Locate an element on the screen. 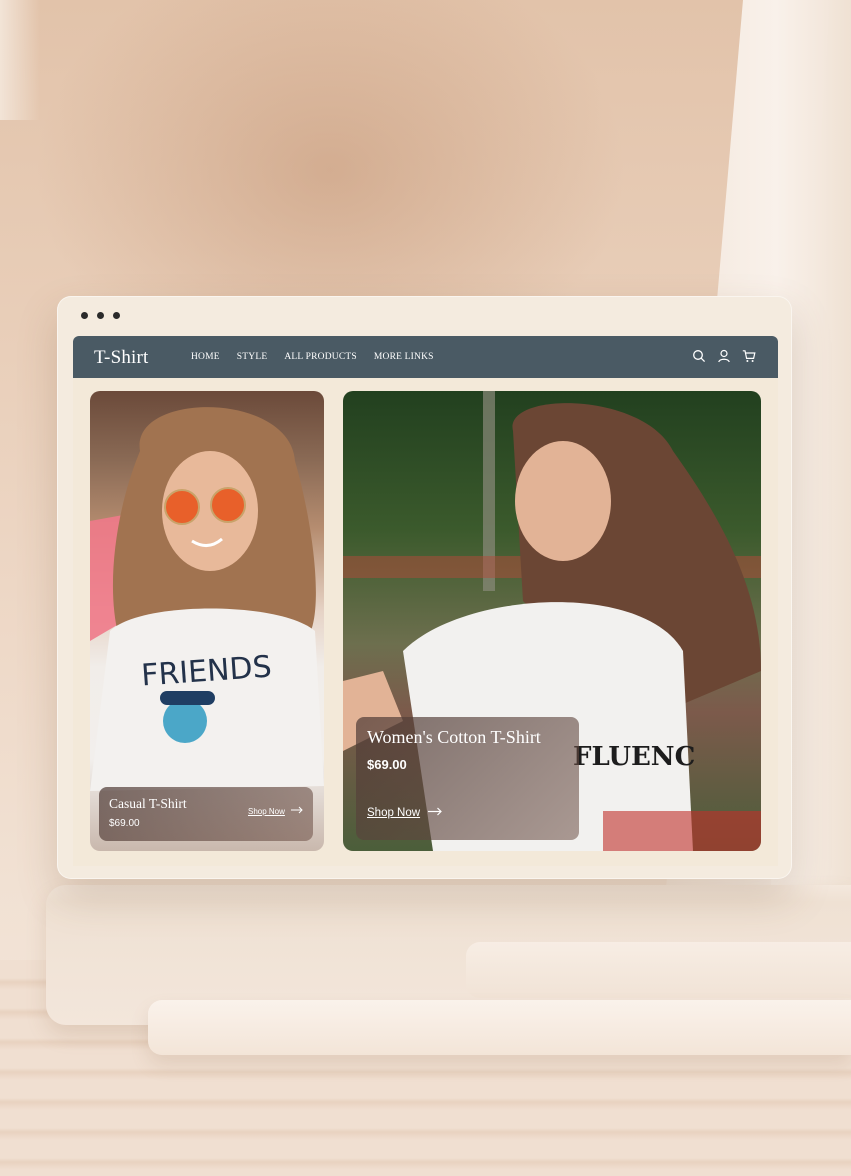  product-overlay: Casual T-Shirt $69.00 Shop Now is located at coordinates (206, 814).